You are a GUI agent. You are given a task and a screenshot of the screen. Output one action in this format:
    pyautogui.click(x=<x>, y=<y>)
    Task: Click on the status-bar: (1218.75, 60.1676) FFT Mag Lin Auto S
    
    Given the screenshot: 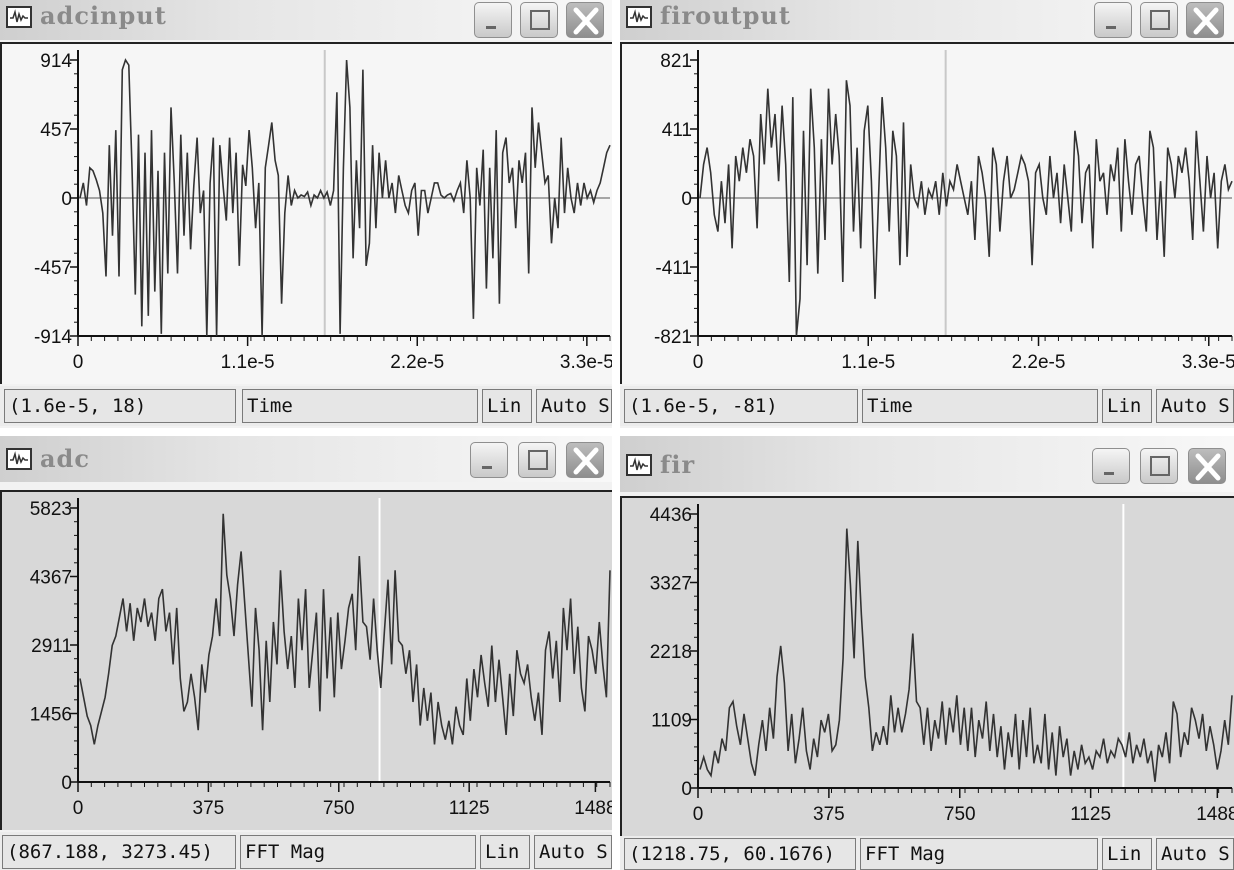 What is the action you would take?
    pyautogui.click(x=927, y=853)
    